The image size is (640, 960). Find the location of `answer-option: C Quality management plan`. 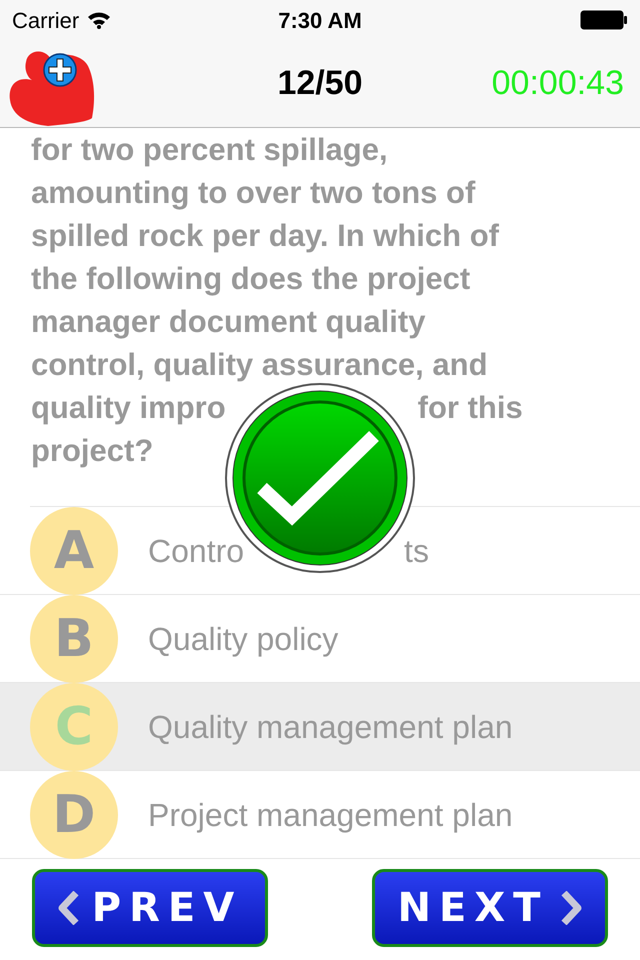

answer-option: C Quality management plan is located at coordinates (320, 727).